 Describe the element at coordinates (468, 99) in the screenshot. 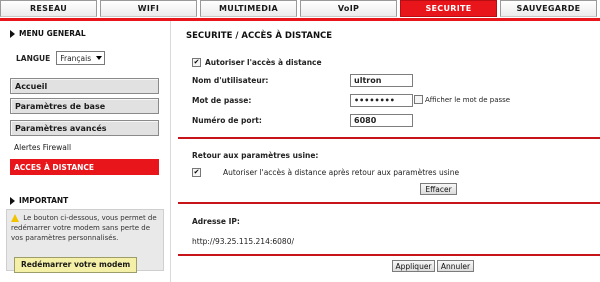

I see `show-password-label: Afficher le mot de passe` at that location.